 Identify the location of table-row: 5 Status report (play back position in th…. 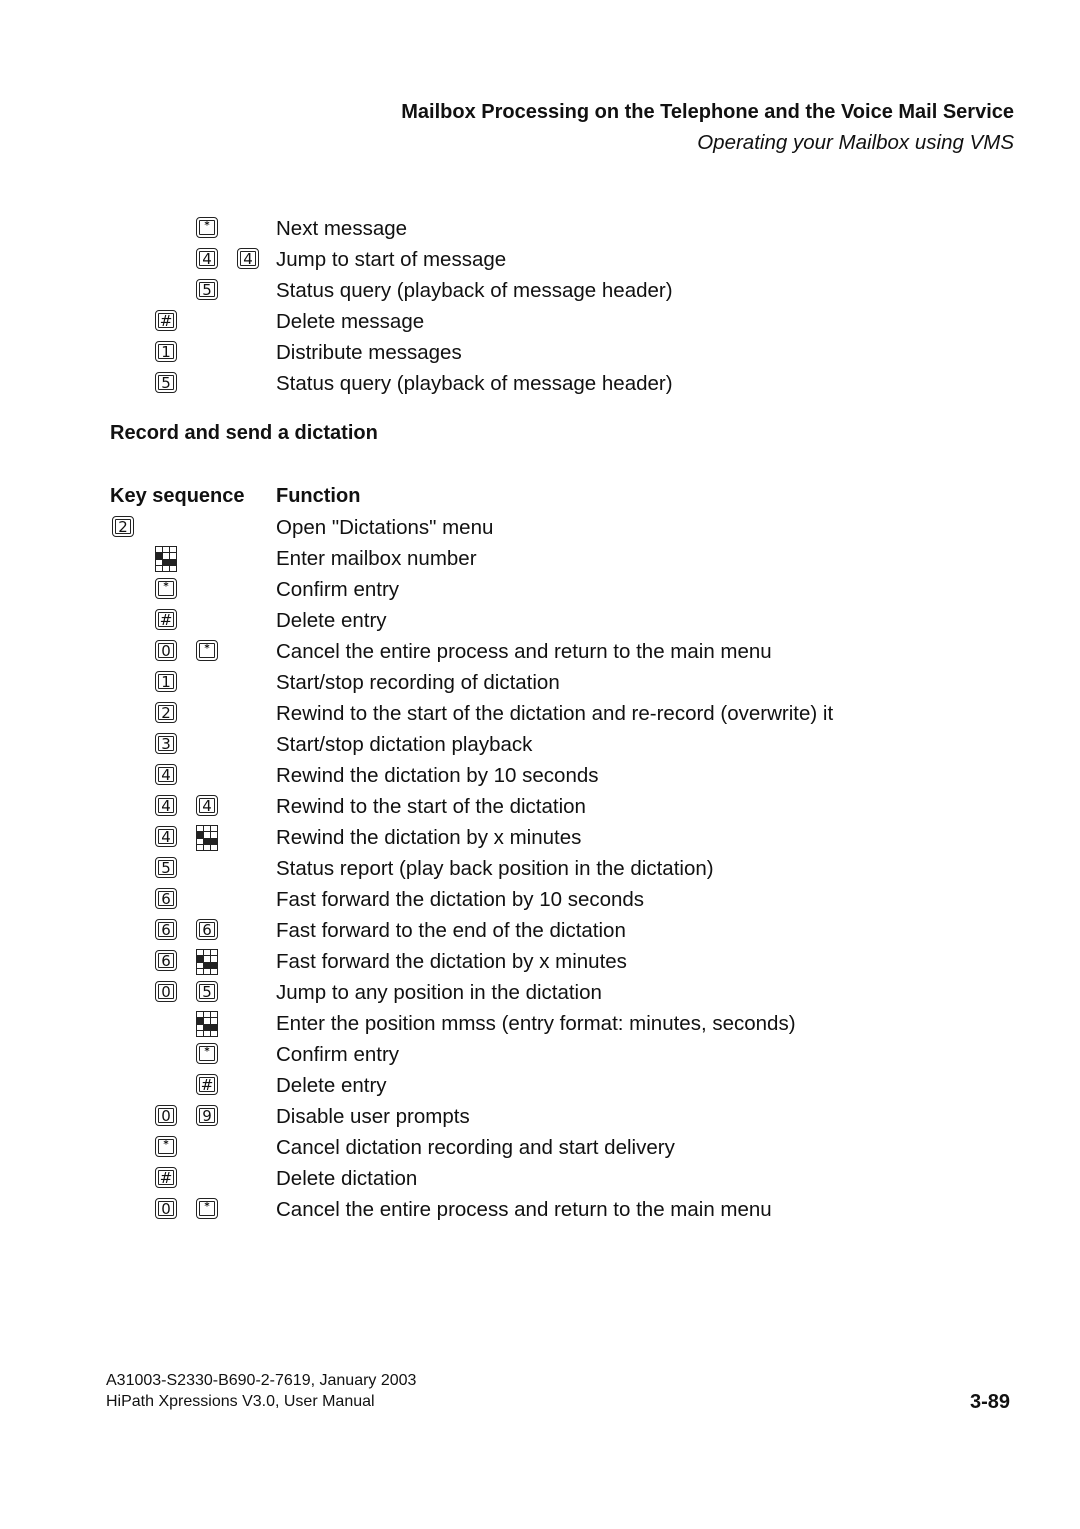
(540, 870).